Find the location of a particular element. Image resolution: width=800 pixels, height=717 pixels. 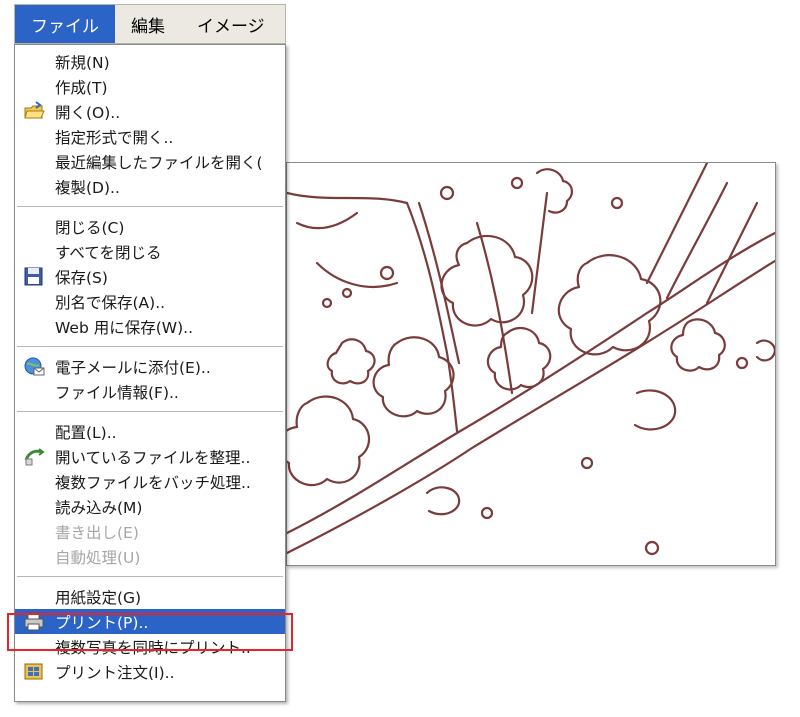

menu-item-save-as: 別名で保存(A).. is located at coordinates (150, 301).